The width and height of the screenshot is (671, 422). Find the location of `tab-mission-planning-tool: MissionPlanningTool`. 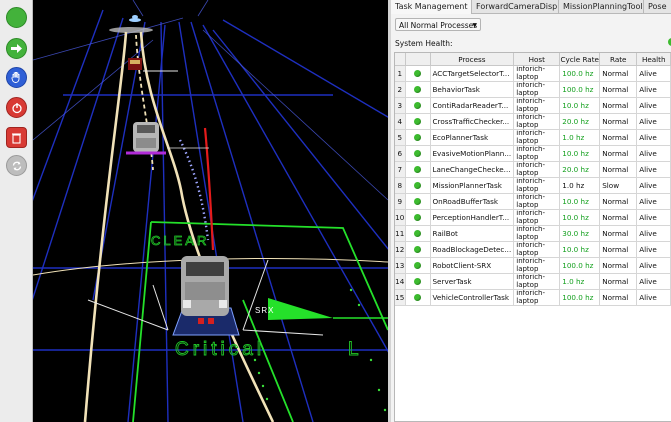

tab-mission-planning-tool: MissionPlanningTool is located at coordinates (601, 6).